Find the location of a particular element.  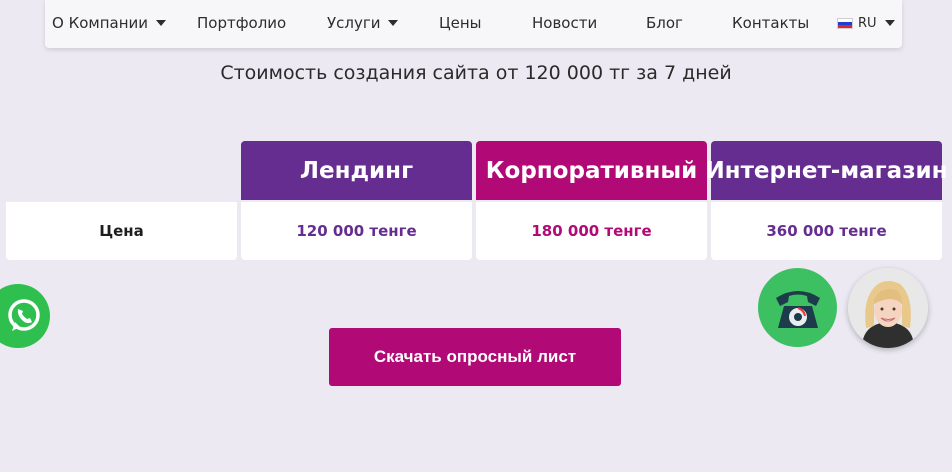

consultant-avatar-icon is located at coordinates (888, 308).